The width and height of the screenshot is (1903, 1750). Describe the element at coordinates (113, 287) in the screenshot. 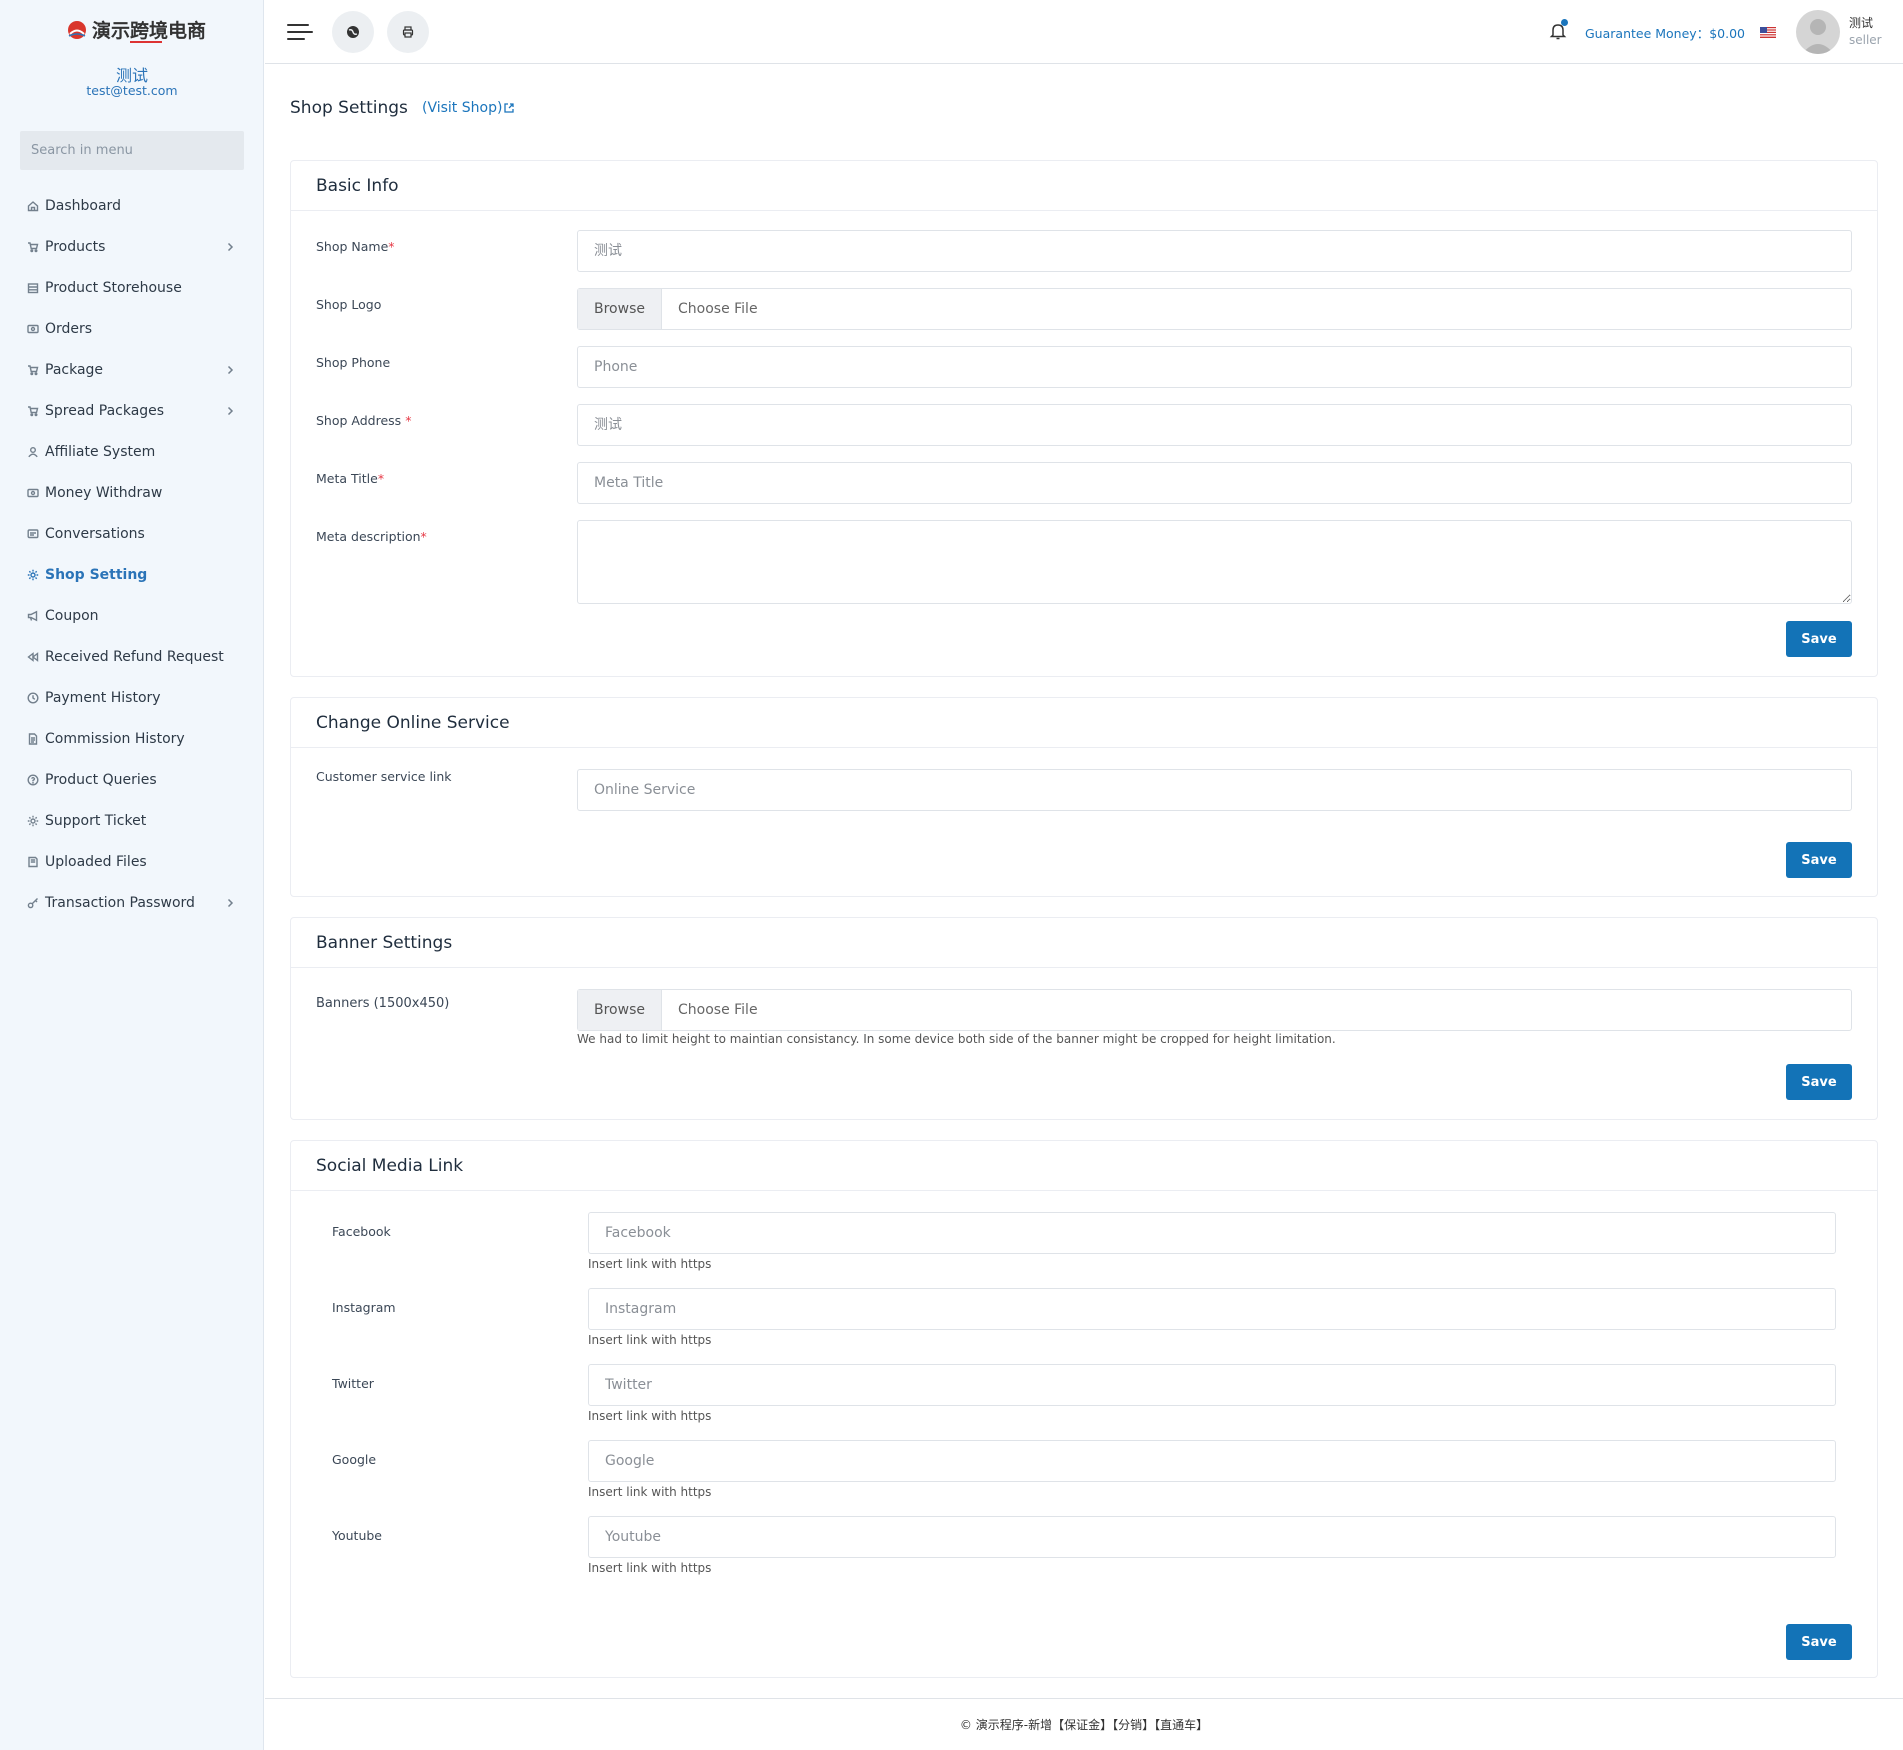

I see `sidebar-item-label: Product Storehouse` at that location.